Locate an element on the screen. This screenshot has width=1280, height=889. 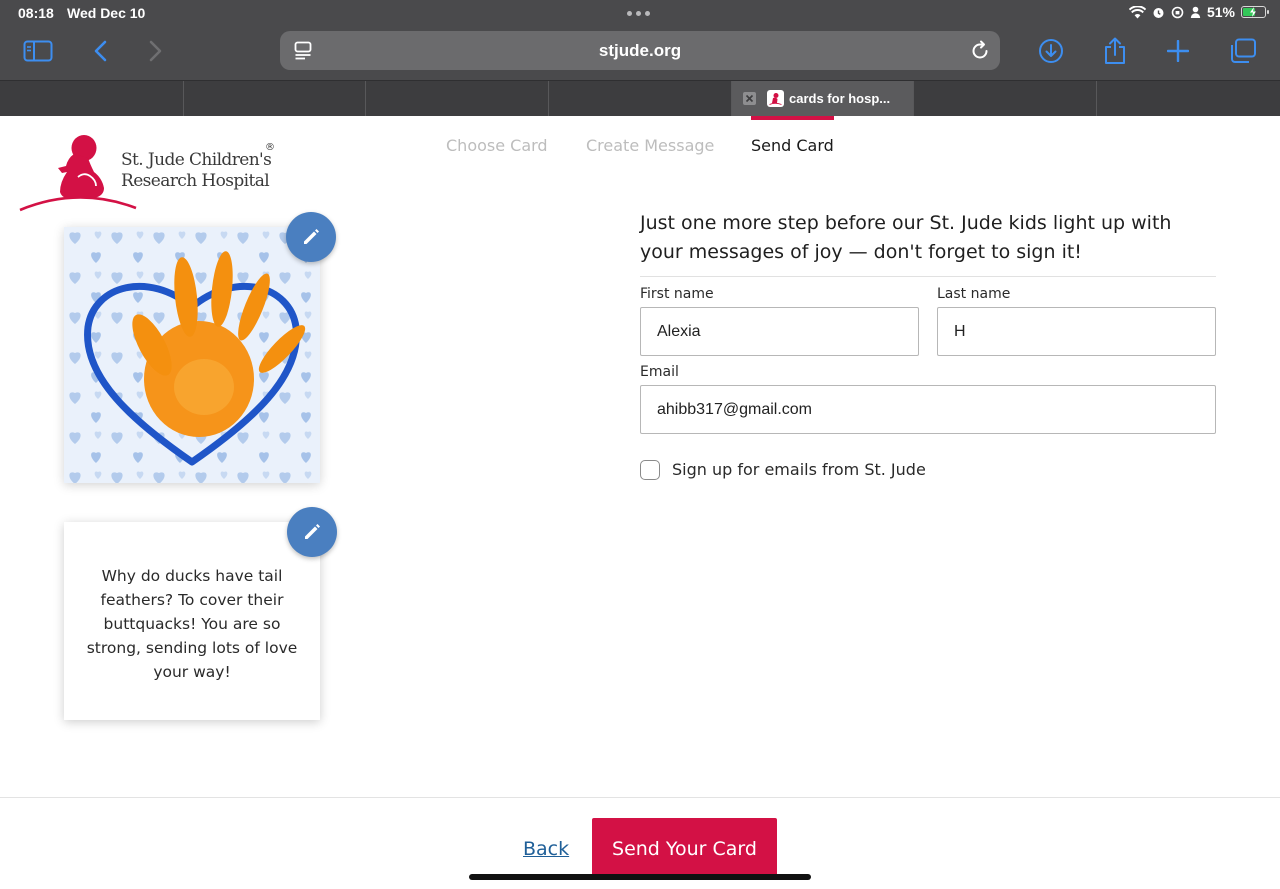
stjude-favicon-icon is located at coordinates (775, 98).